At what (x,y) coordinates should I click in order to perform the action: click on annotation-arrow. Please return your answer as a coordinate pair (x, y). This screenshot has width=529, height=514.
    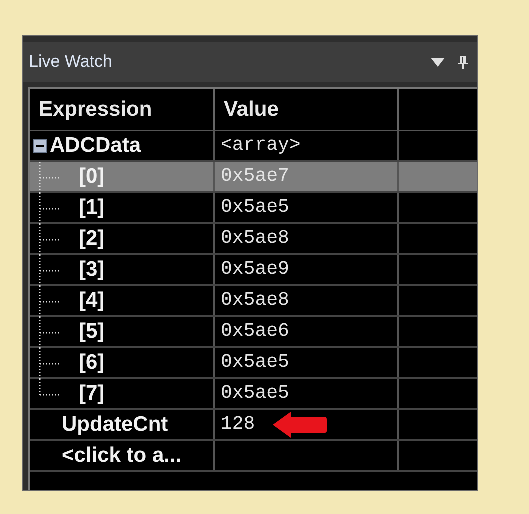
    Looking at the image, I should click on (300, 425).